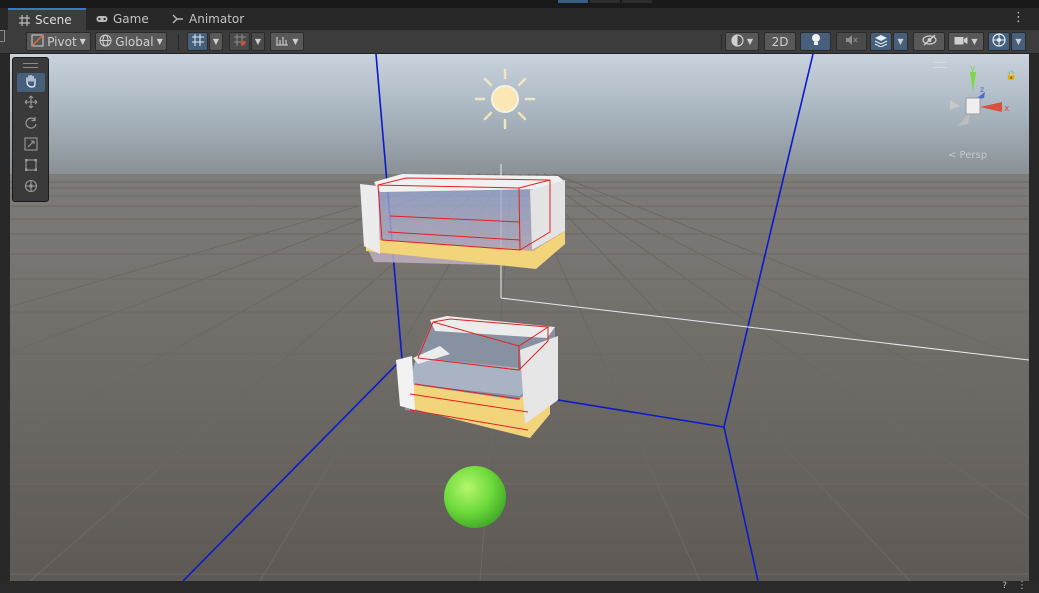 This screenshot has height=593, width=1039. Describe the element at coordinates (955, 105) in the screenshot. I see `gizmo-neg-x-axis` at that location.